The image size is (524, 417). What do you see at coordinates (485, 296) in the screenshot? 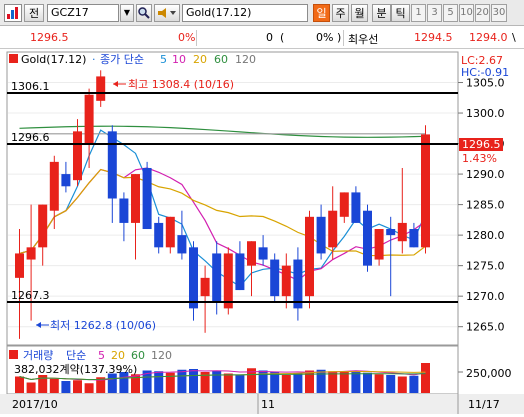
I see `y-tick-label: 1270.0` at bounding box center [485, 296].